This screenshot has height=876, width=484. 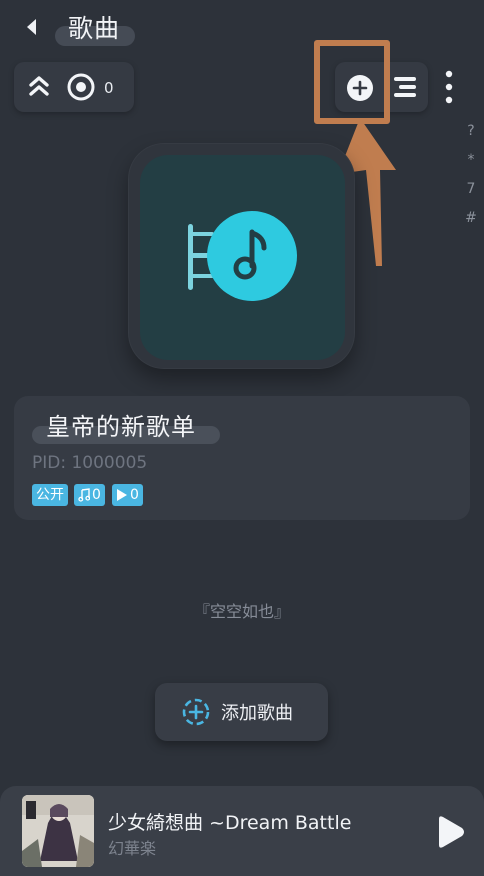 I want to click on playlist-pid: PID: 1000005, so click(x=90, y=463).